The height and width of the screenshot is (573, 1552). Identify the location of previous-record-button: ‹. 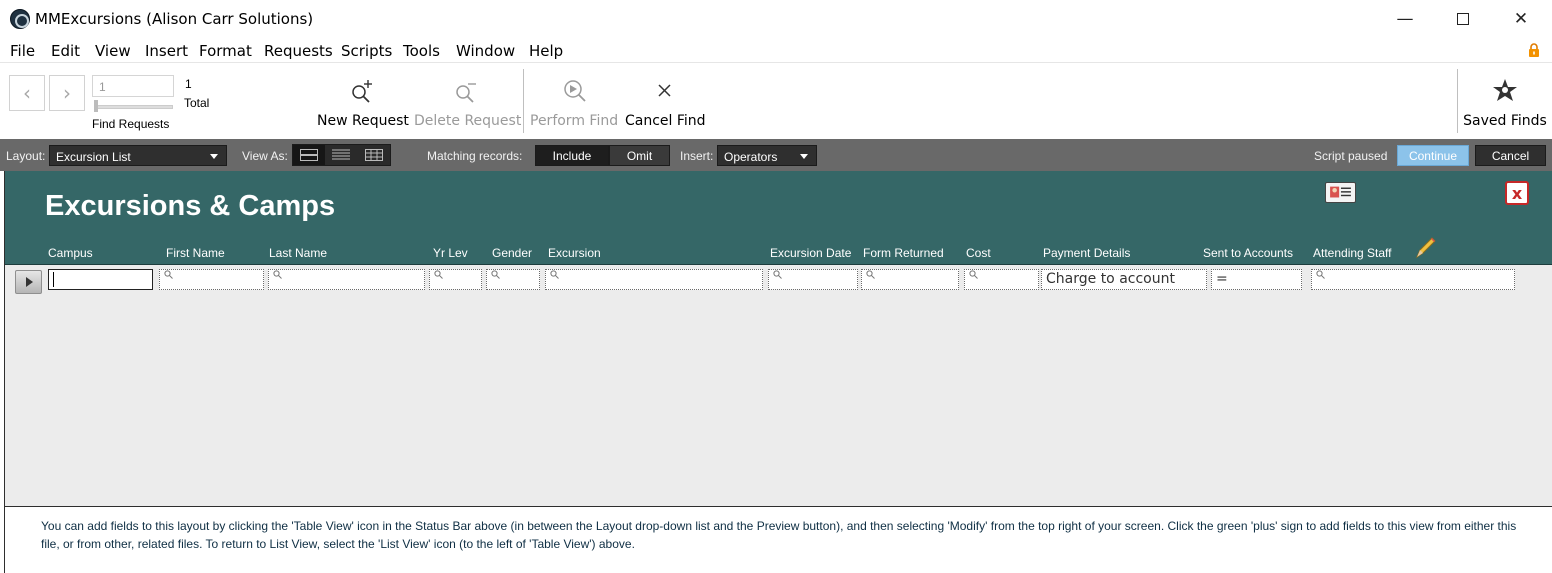
(27, 93).